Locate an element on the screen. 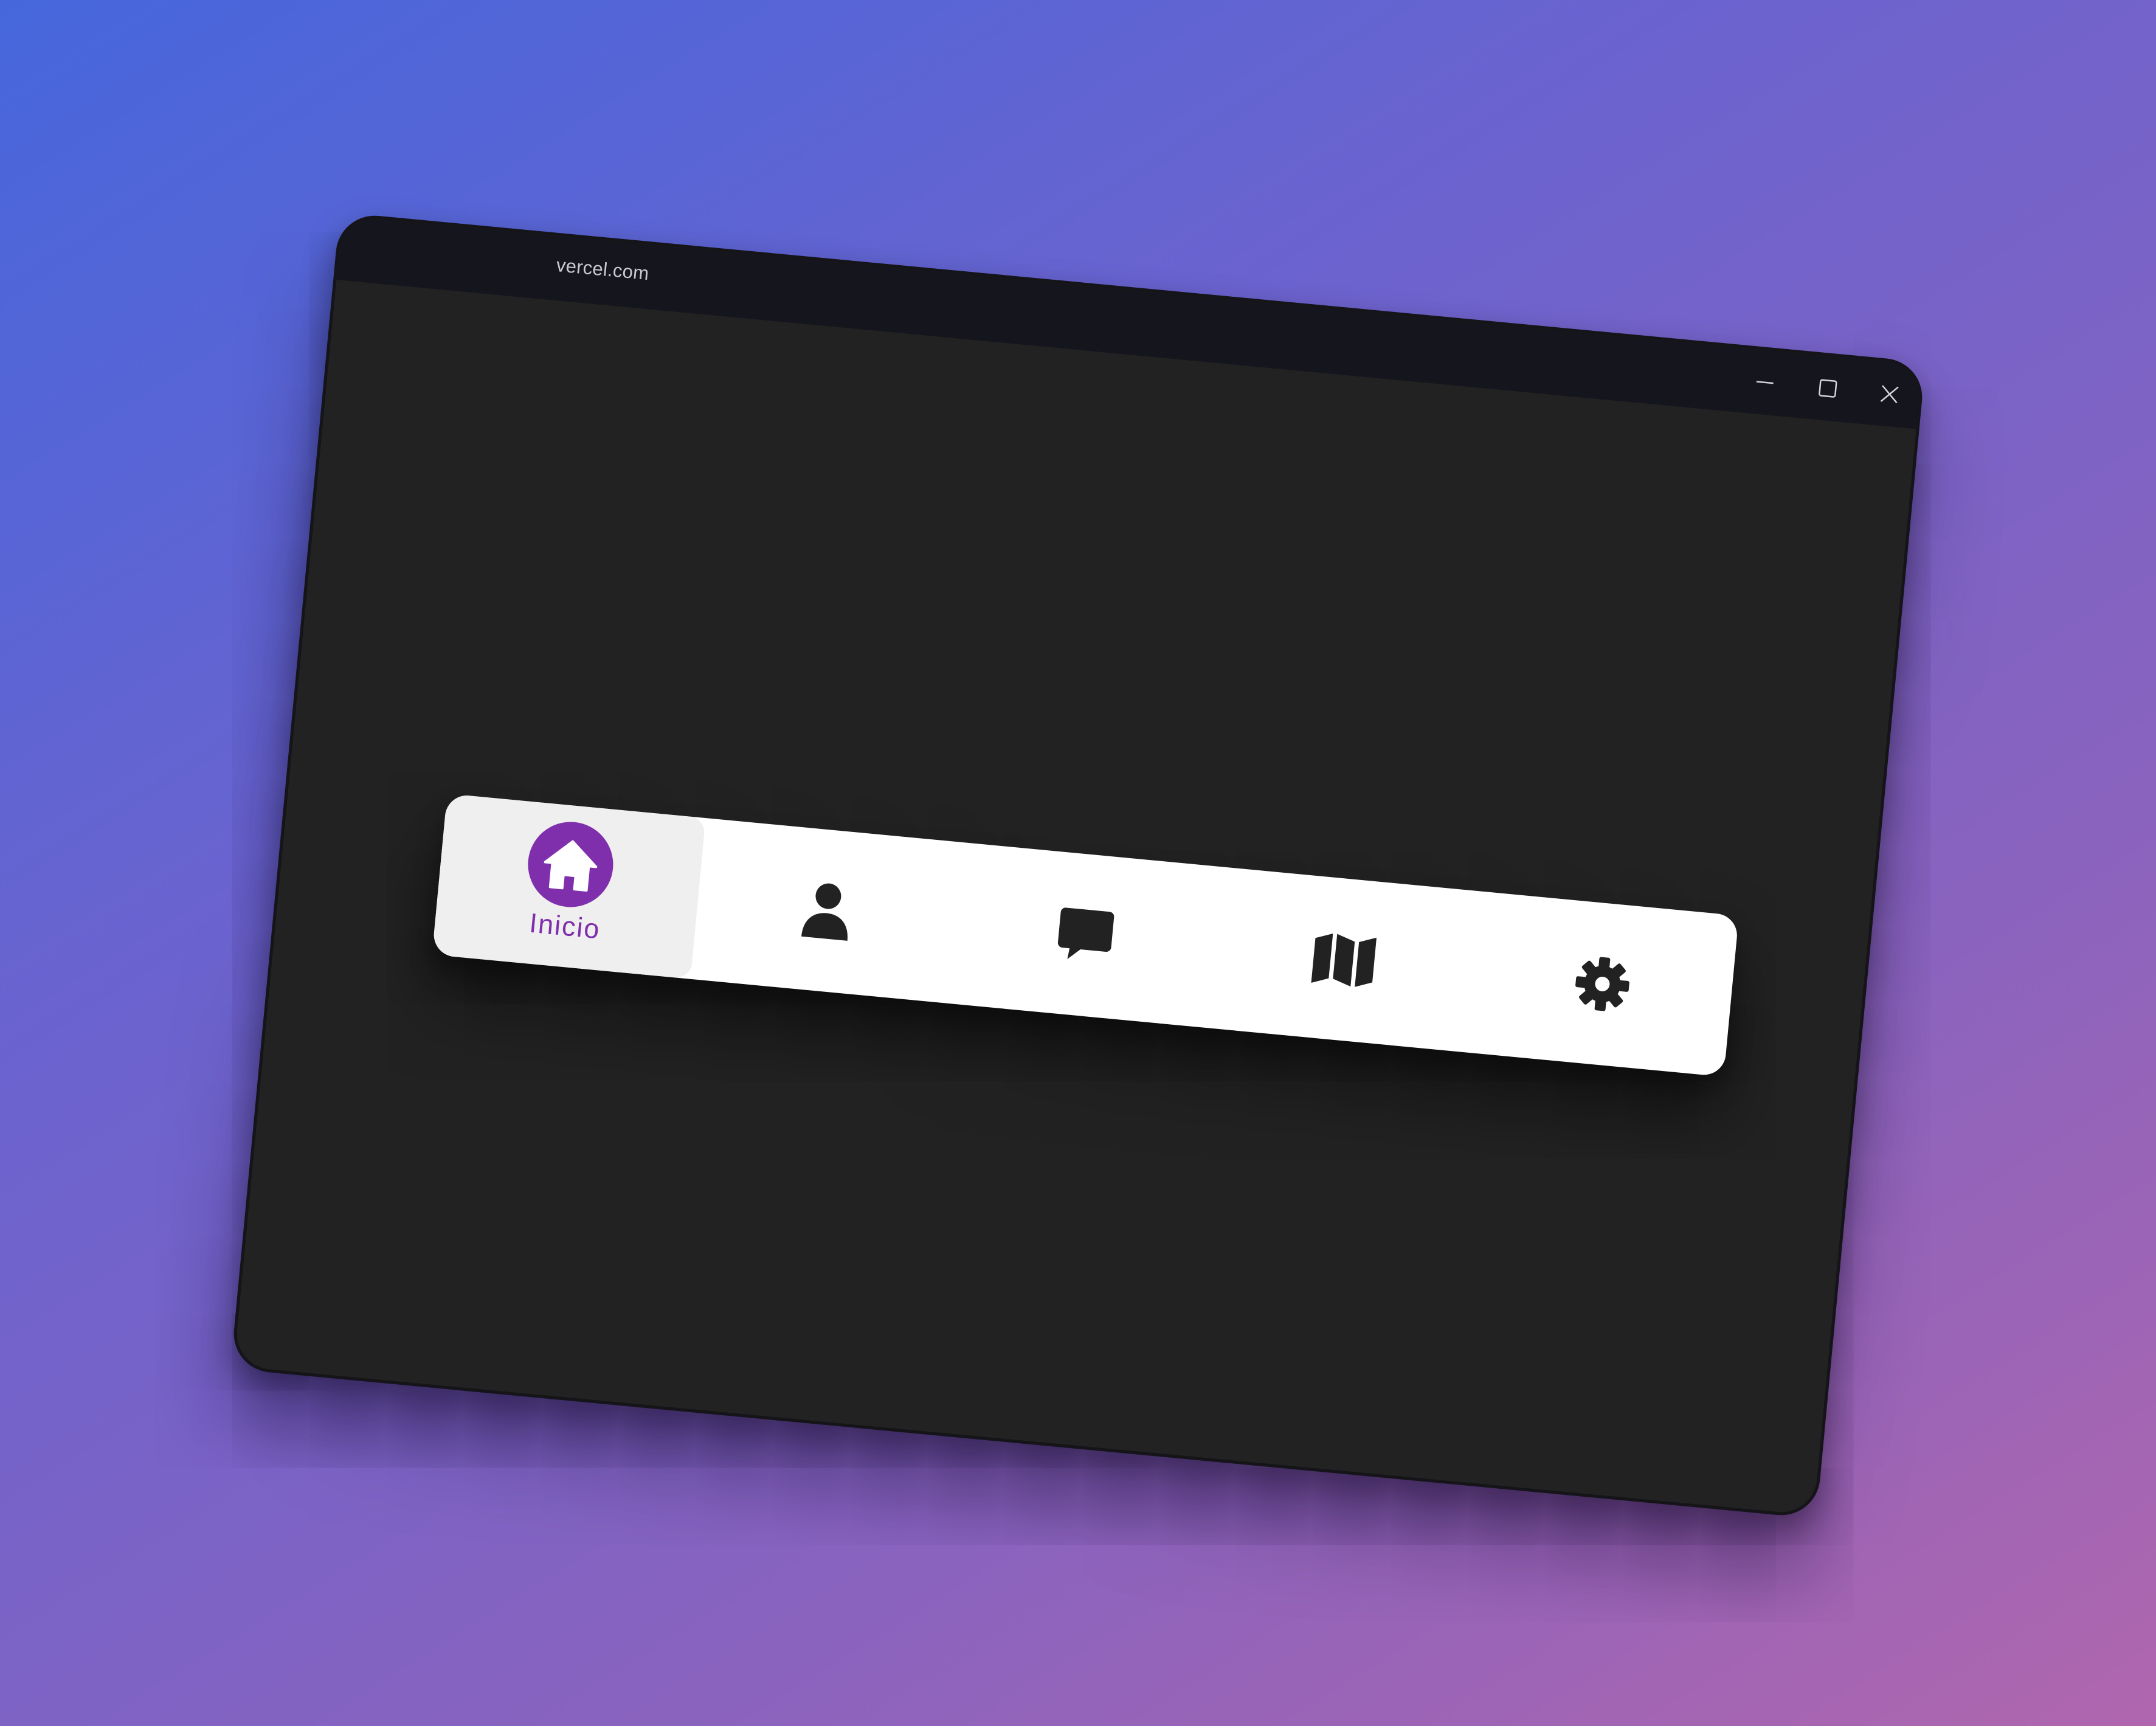 This screenshot has height=1726, width=2156. nav-item-home: Inicio is located at coordinates (569, 886).